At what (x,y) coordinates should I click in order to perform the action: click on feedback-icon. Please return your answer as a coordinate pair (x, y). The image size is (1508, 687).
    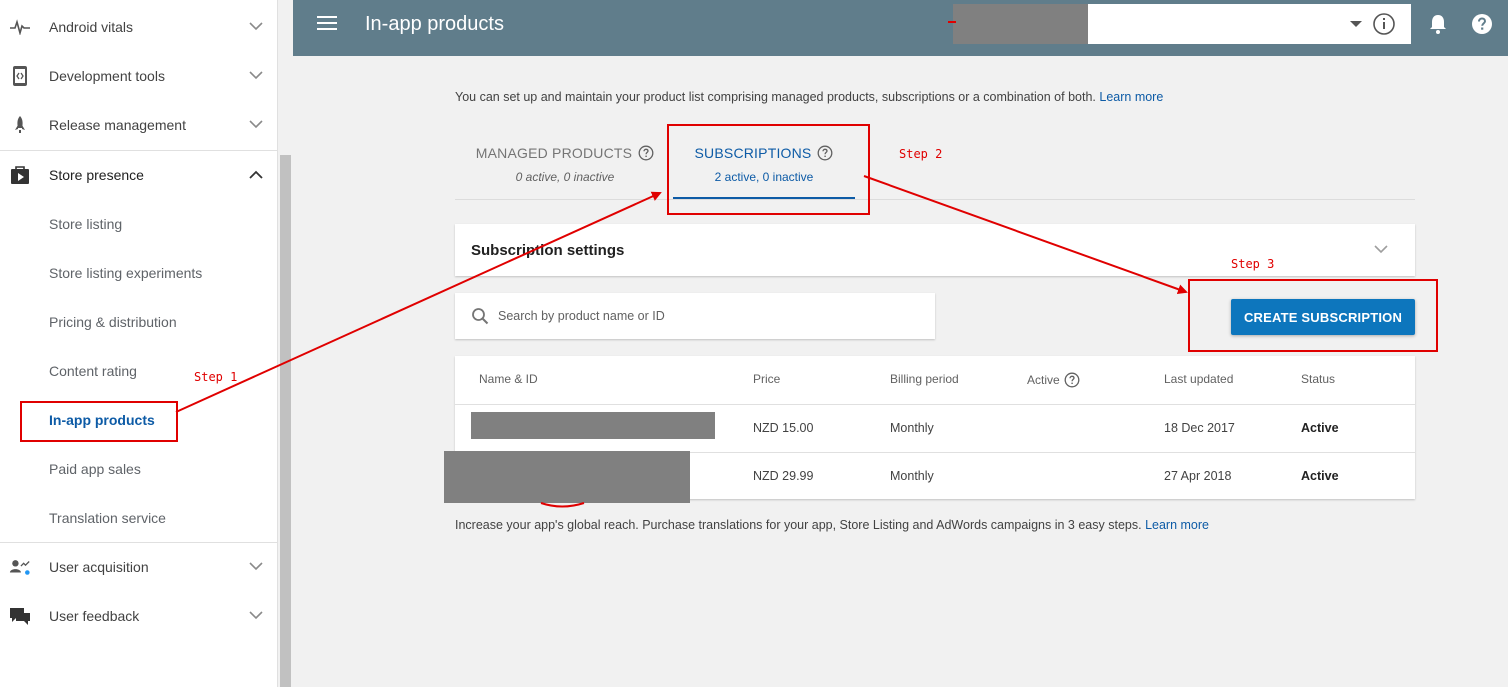
    Looking at the image, I should click on (20, 616).